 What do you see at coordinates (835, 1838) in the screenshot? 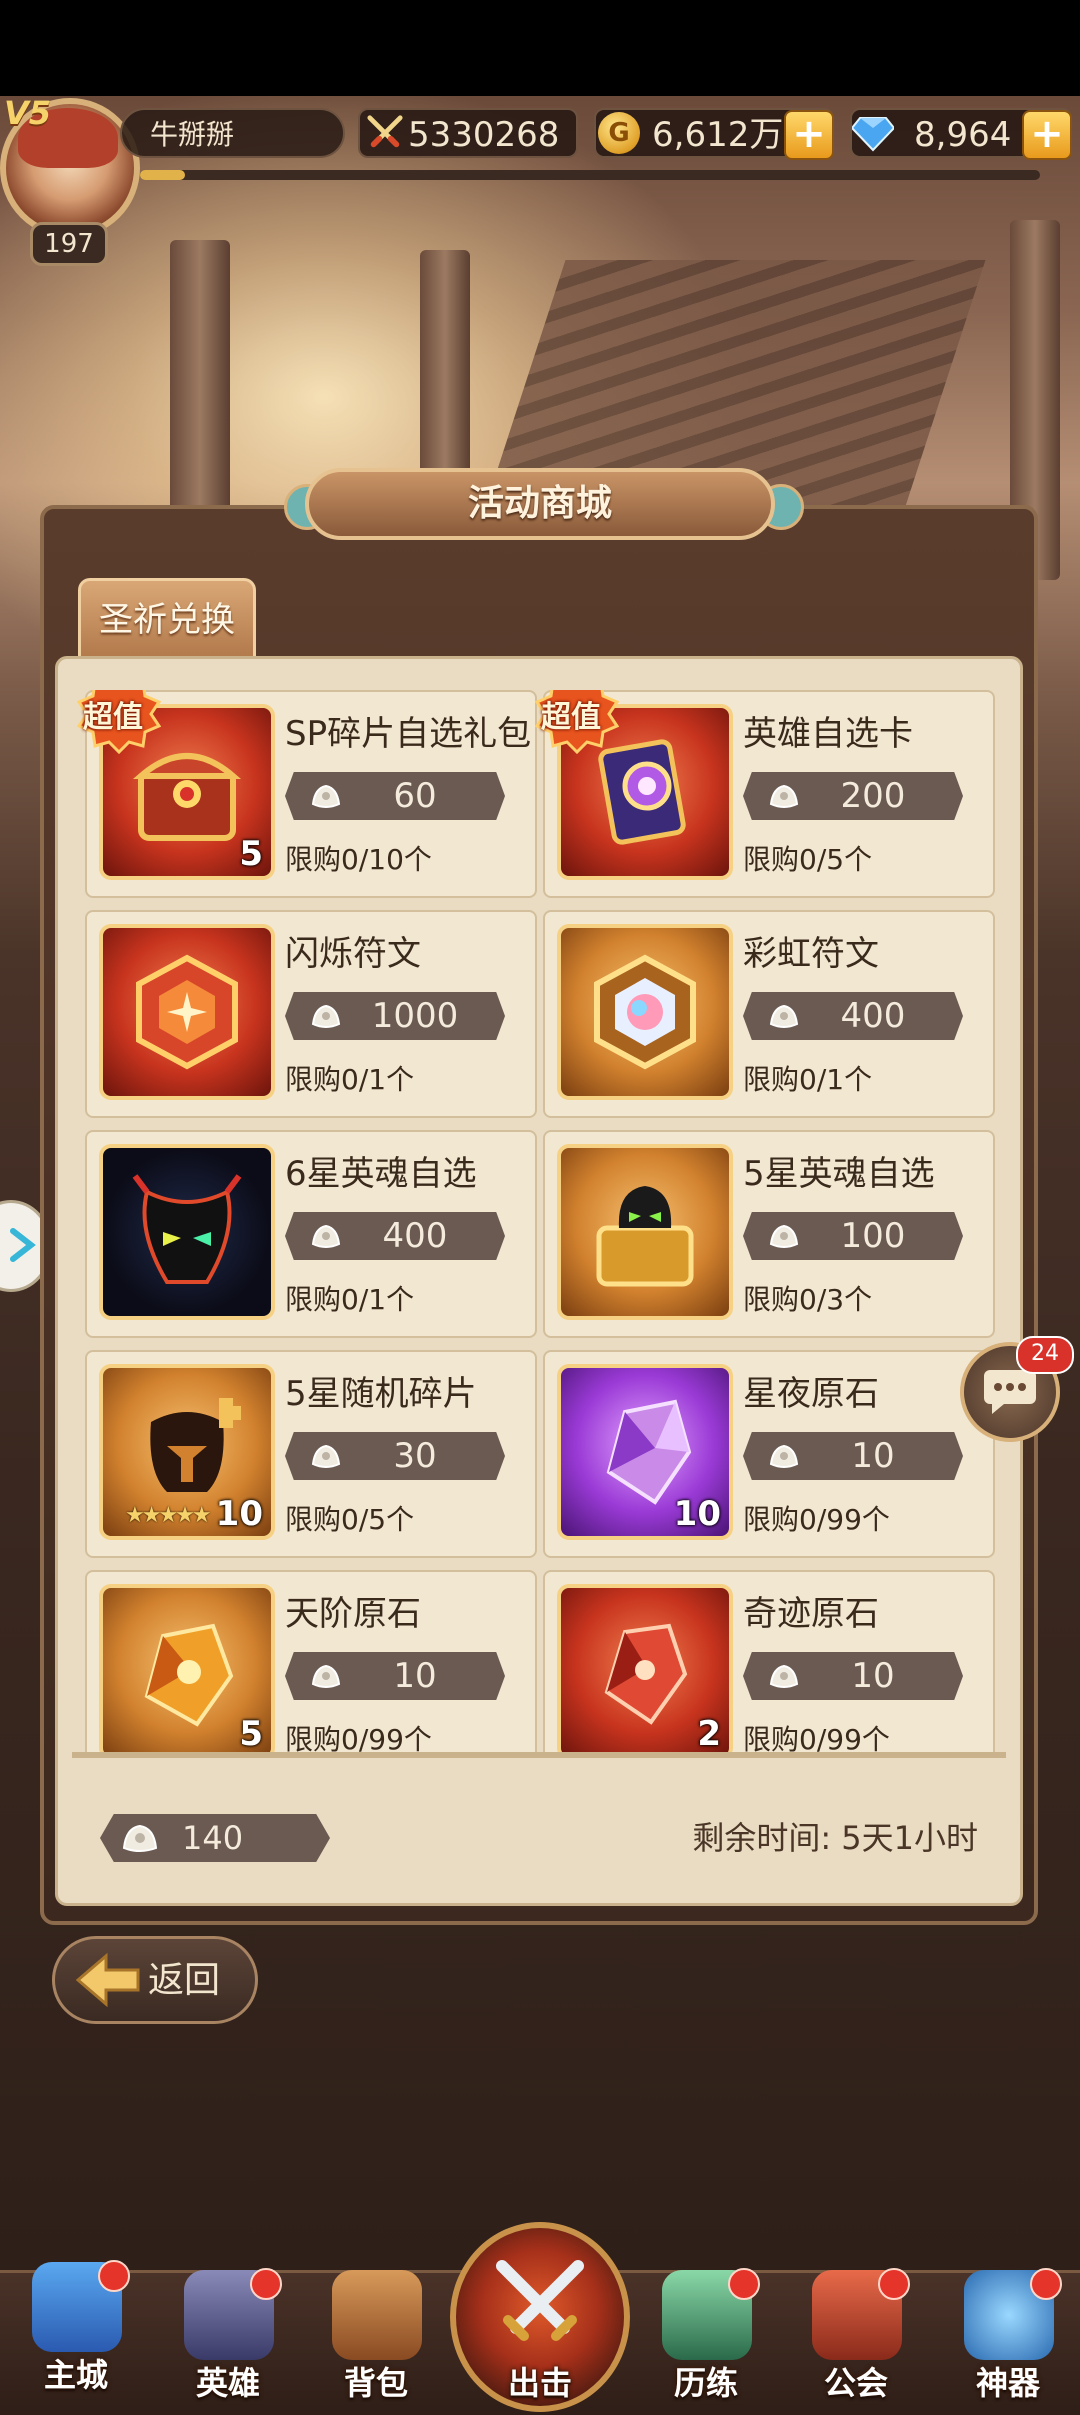
I see `remaining-time: 剩余时间: 5天1小时` at bounding box center [835, 1838].